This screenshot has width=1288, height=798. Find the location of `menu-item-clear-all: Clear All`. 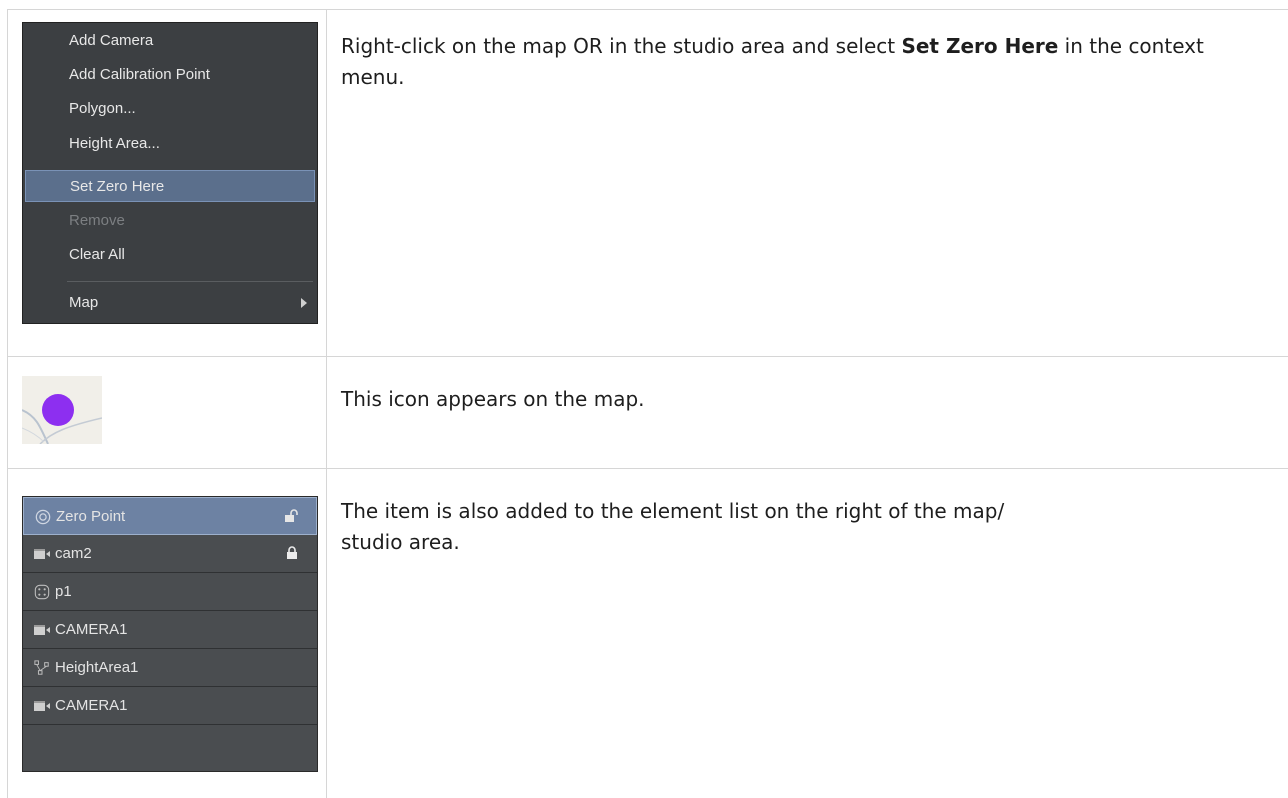

menu-item-clear-all: Clear All is located at coordinates (170, 255).